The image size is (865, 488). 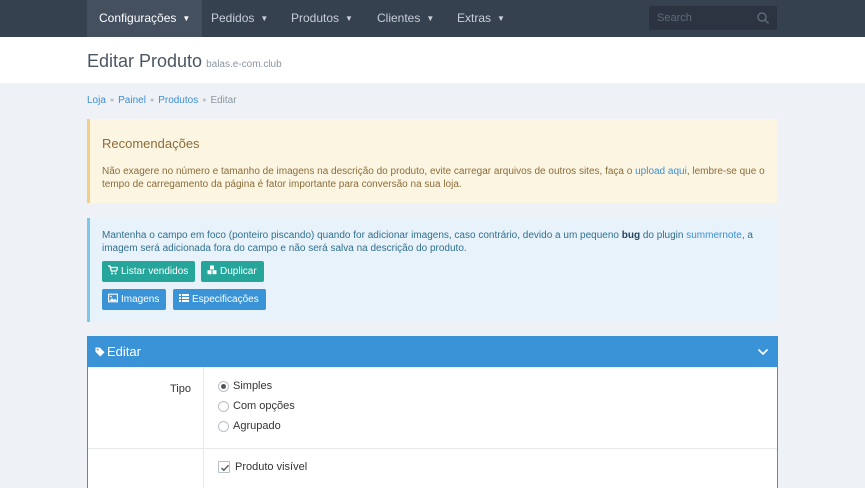 I want to click on info-text-middle: do plugin, so click(x=663, y=235).